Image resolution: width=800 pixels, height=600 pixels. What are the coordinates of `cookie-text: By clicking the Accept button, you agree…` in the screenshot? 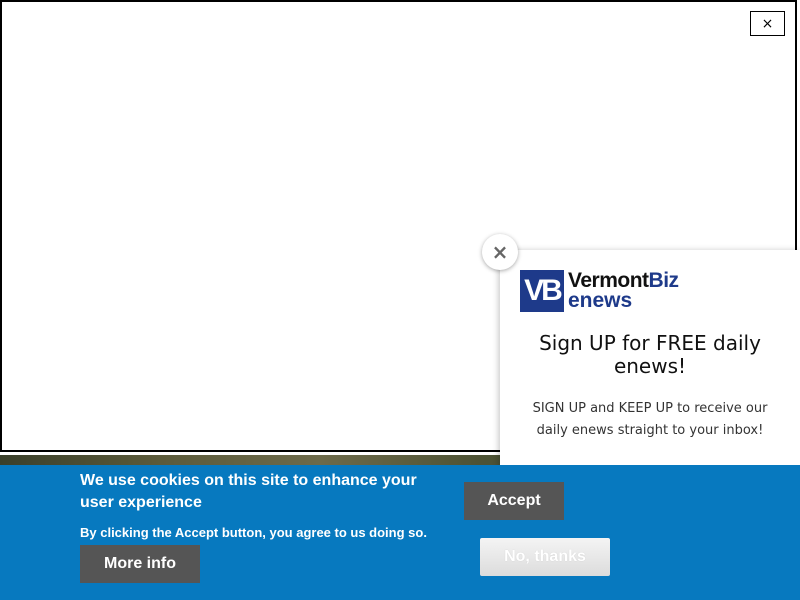 It's located at (253, 532).